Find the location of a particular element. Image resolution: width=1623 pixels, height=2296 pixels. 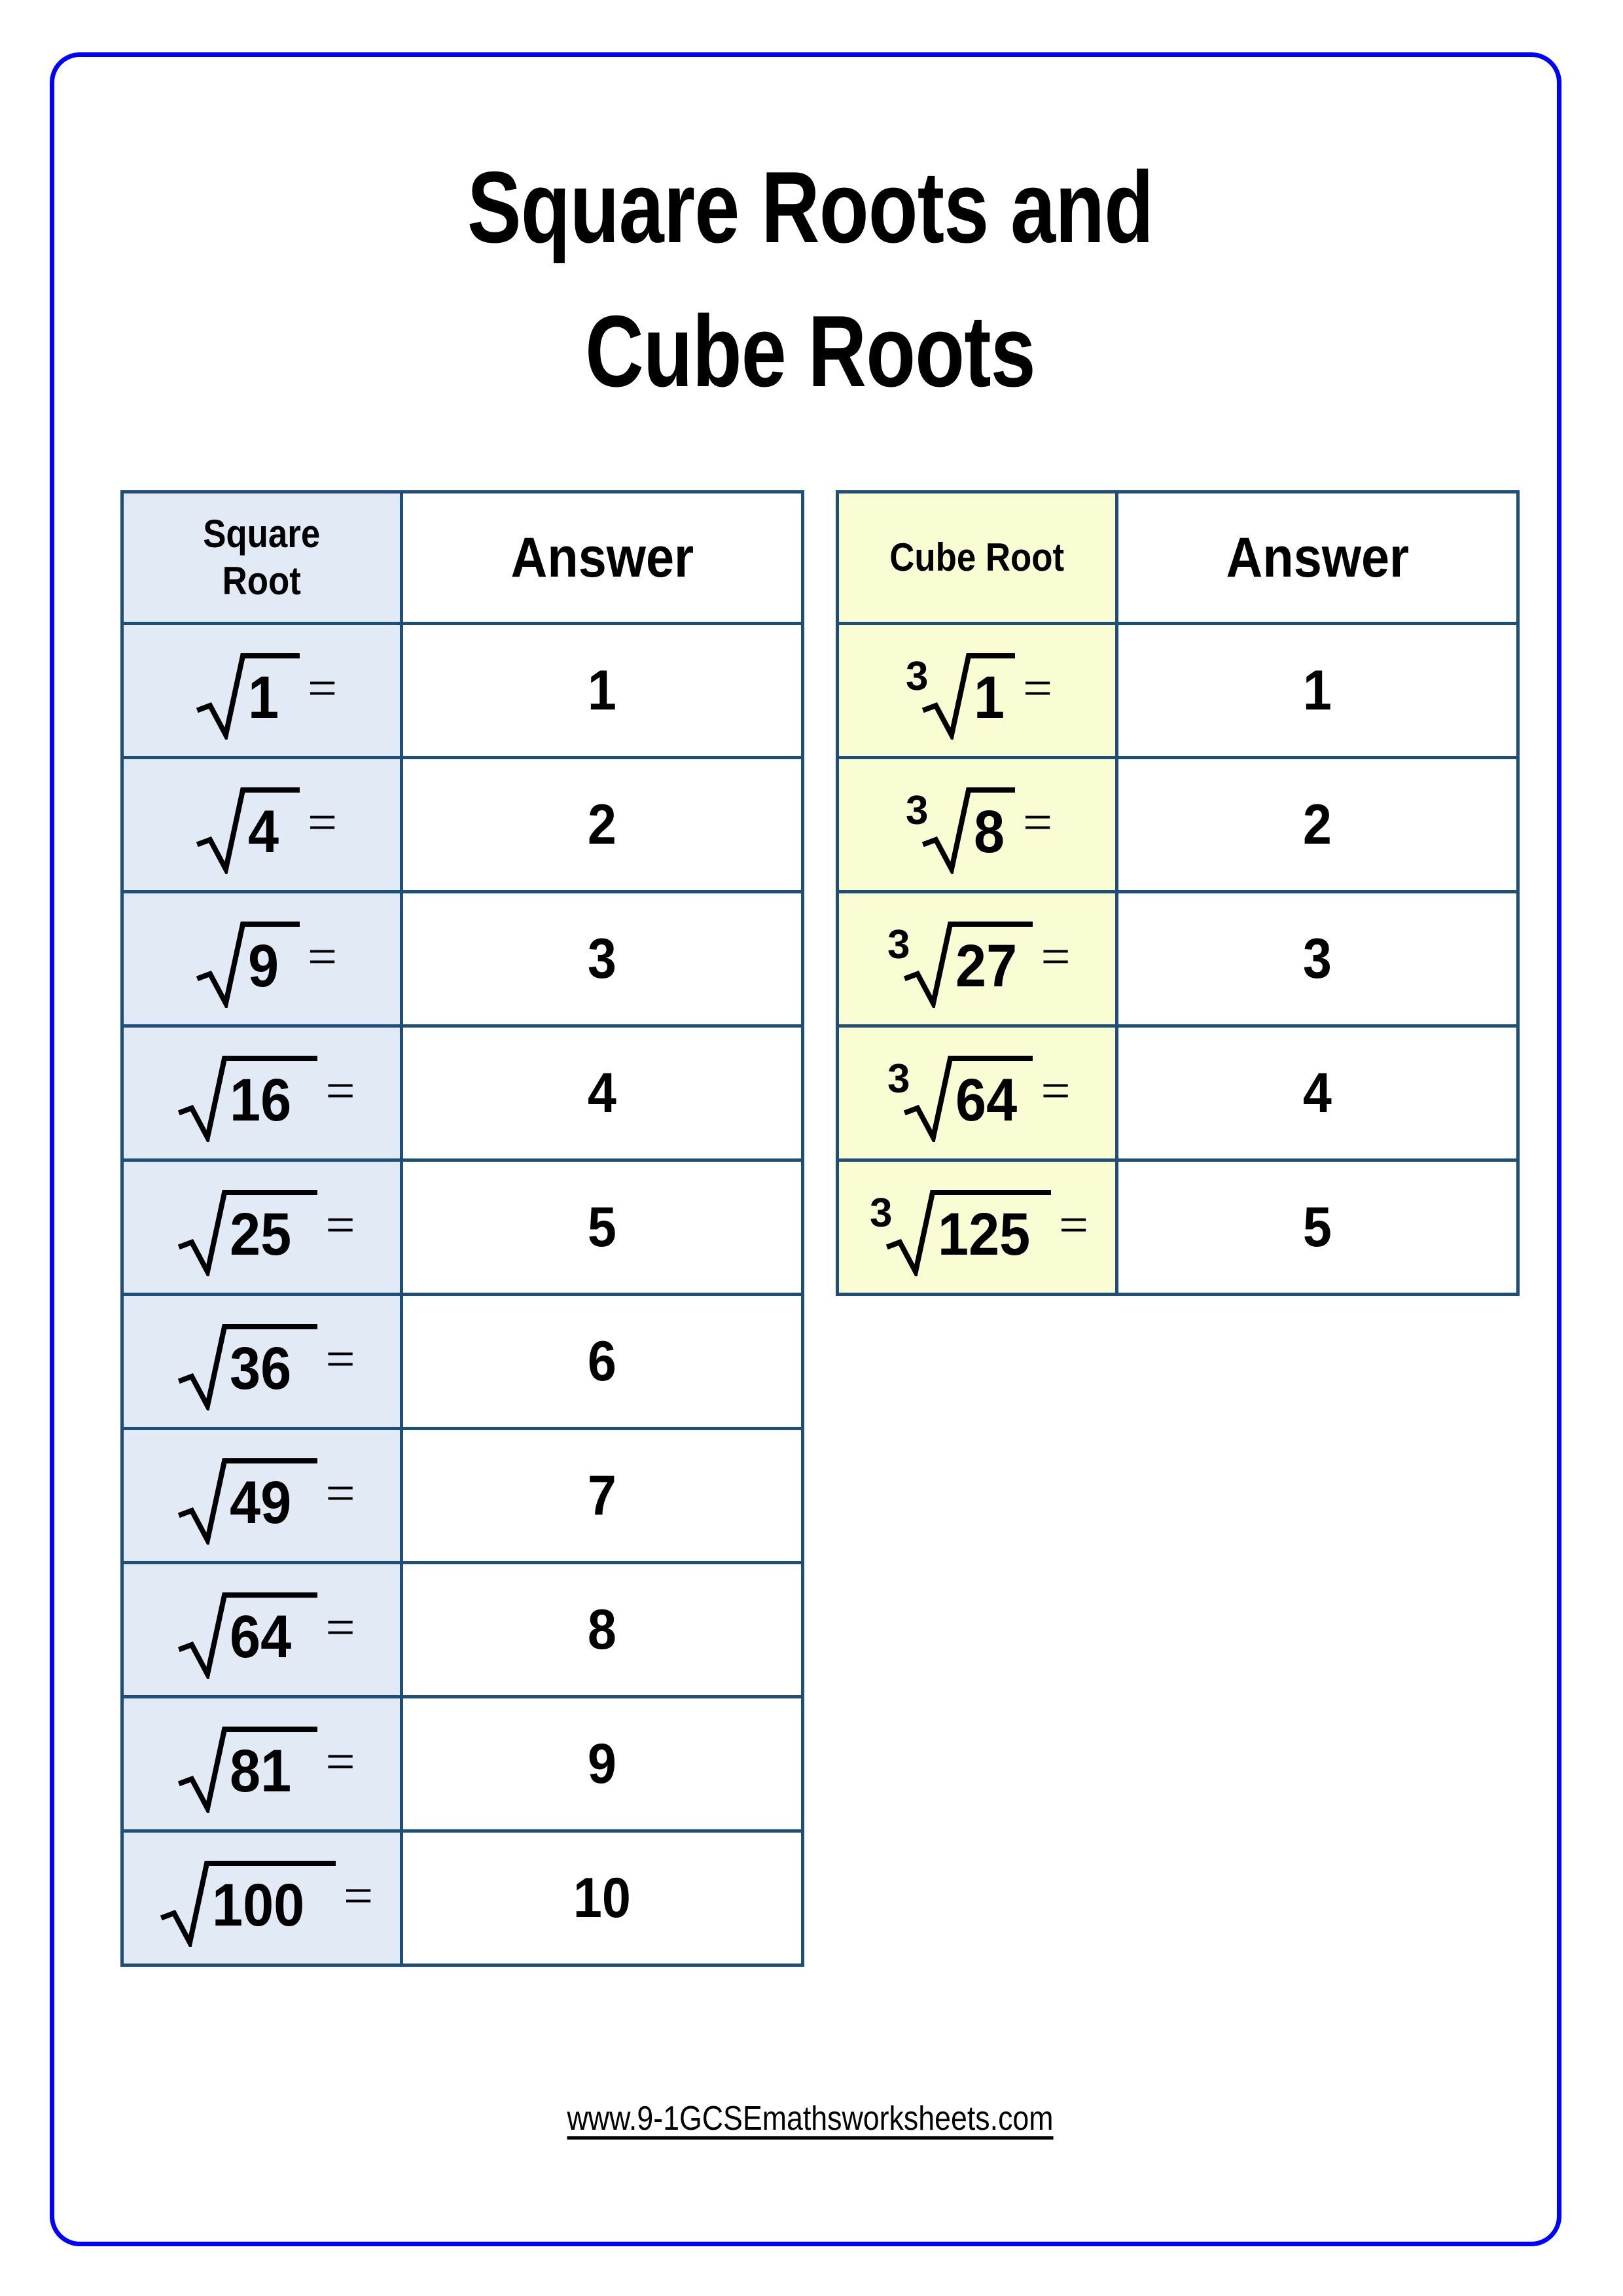

root-expression-cell: 16 = is located at coordinates (261, 1093).